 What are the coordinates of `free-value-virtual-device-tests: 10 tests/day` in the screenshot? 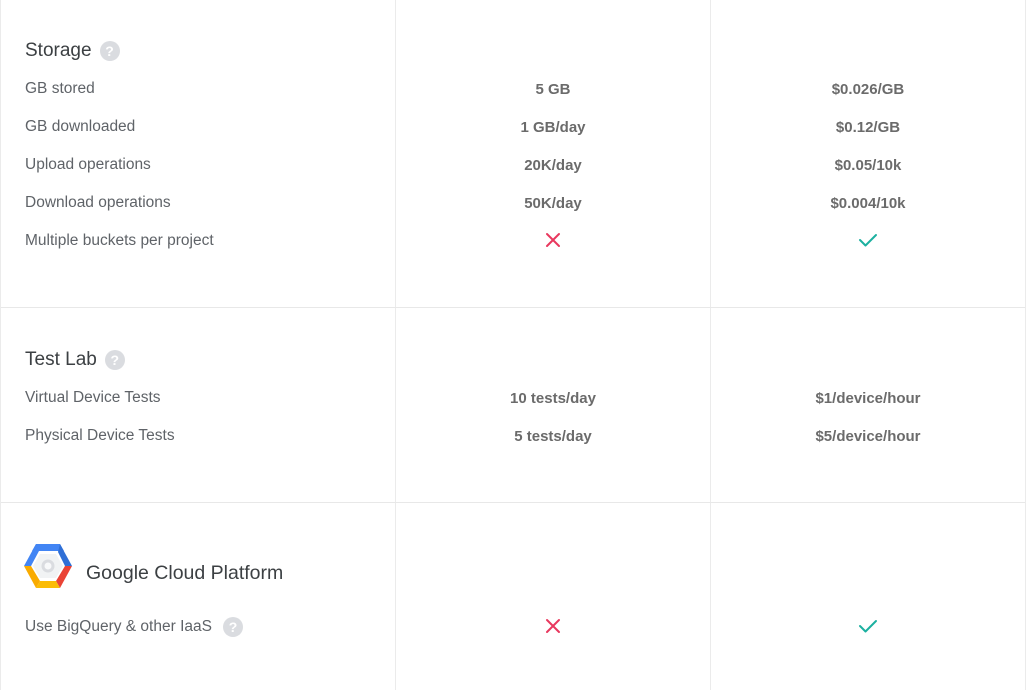 It's located at (553, 398).